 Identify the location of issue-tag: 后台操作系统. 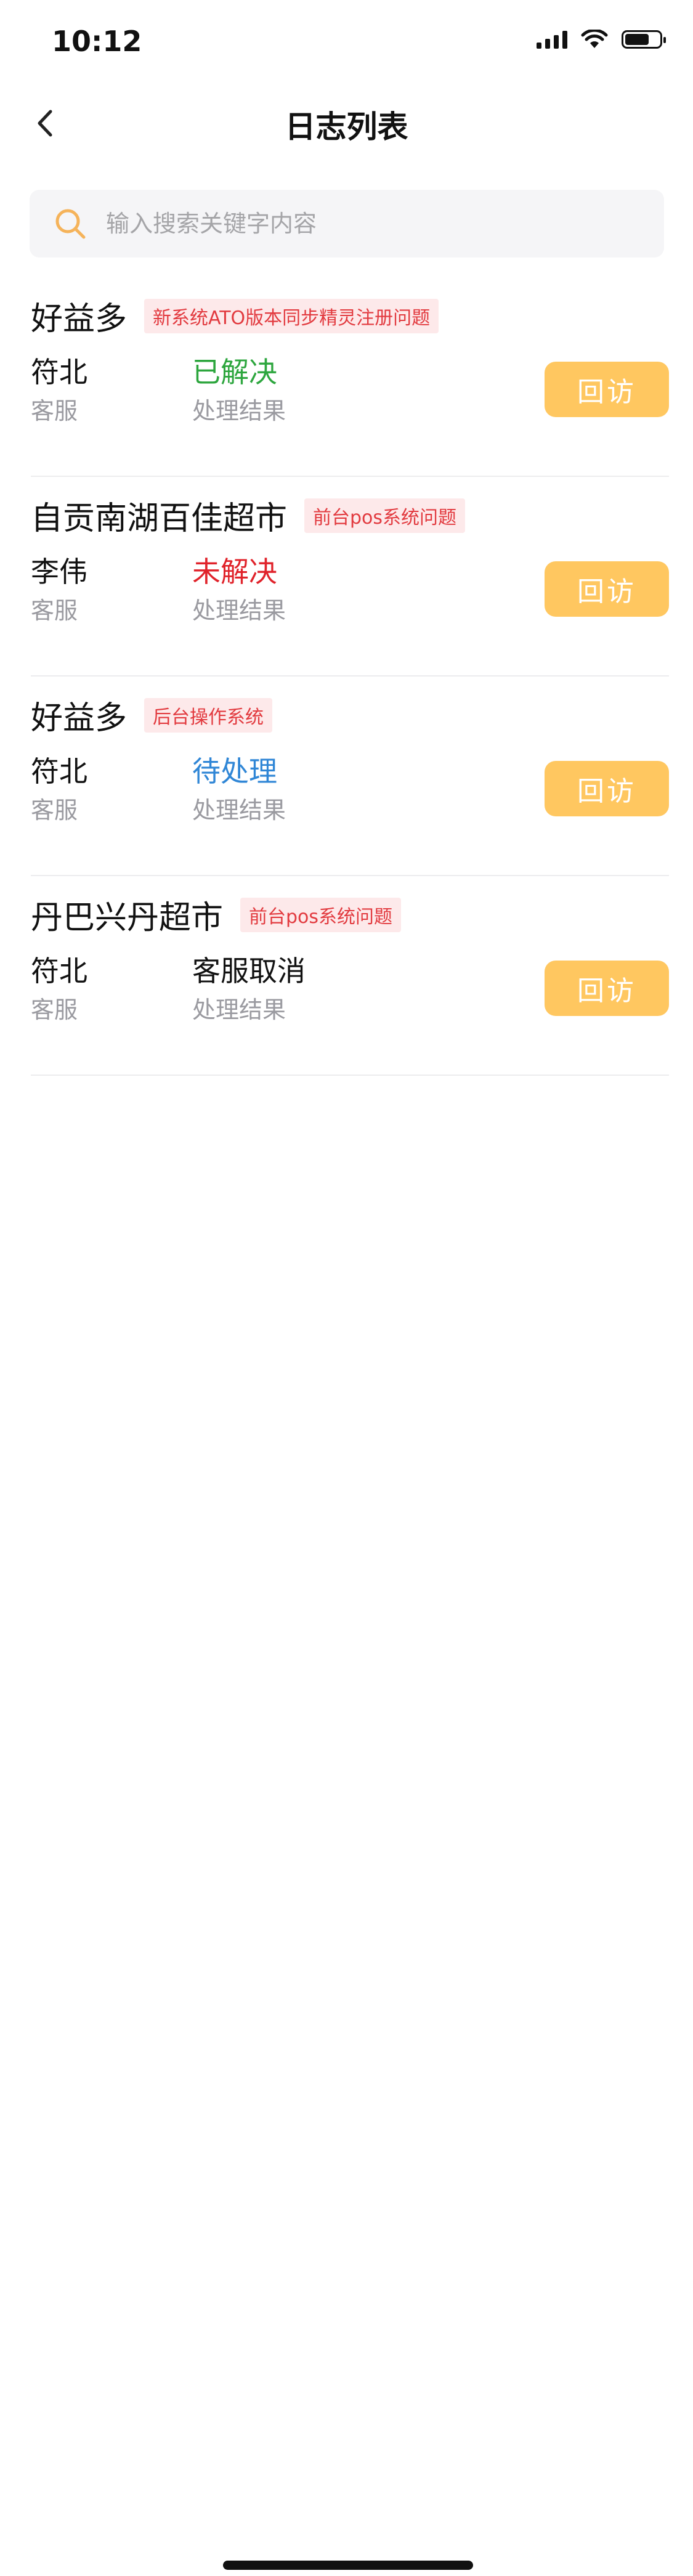
(208, 715).